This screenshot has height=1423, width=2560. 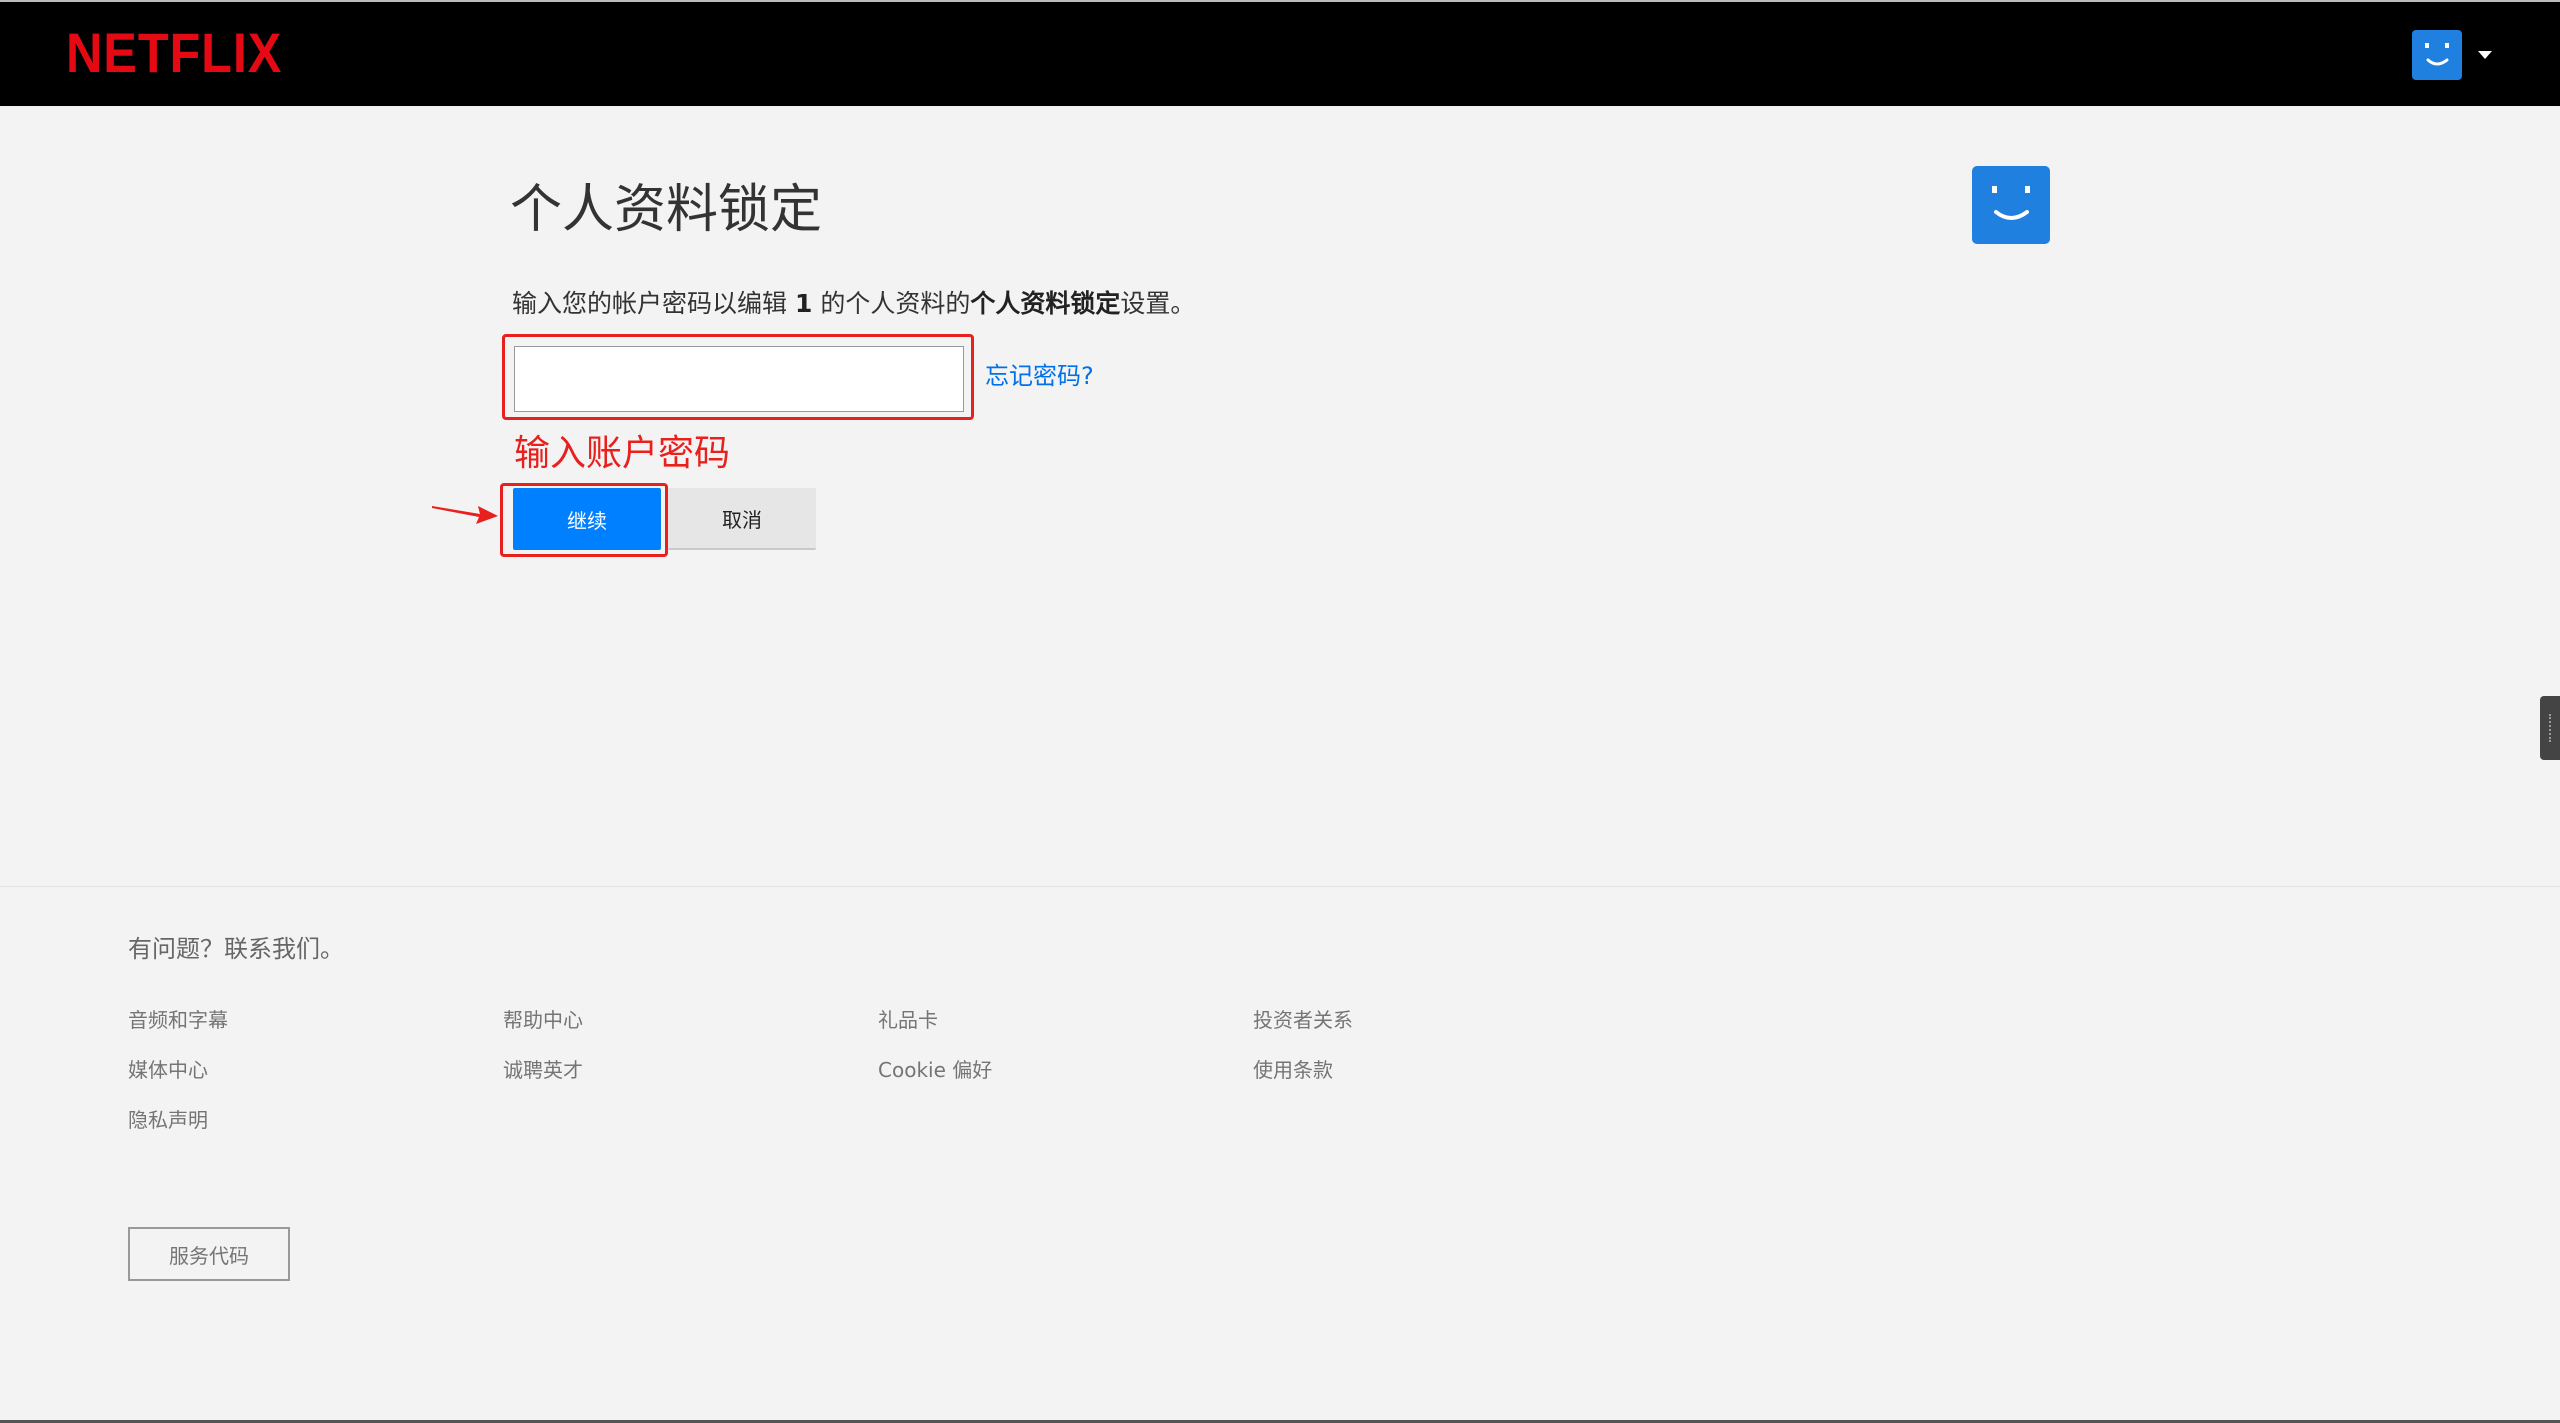 I want to click on annotation-label: 输入账户密码, so click(x=622, y=453).